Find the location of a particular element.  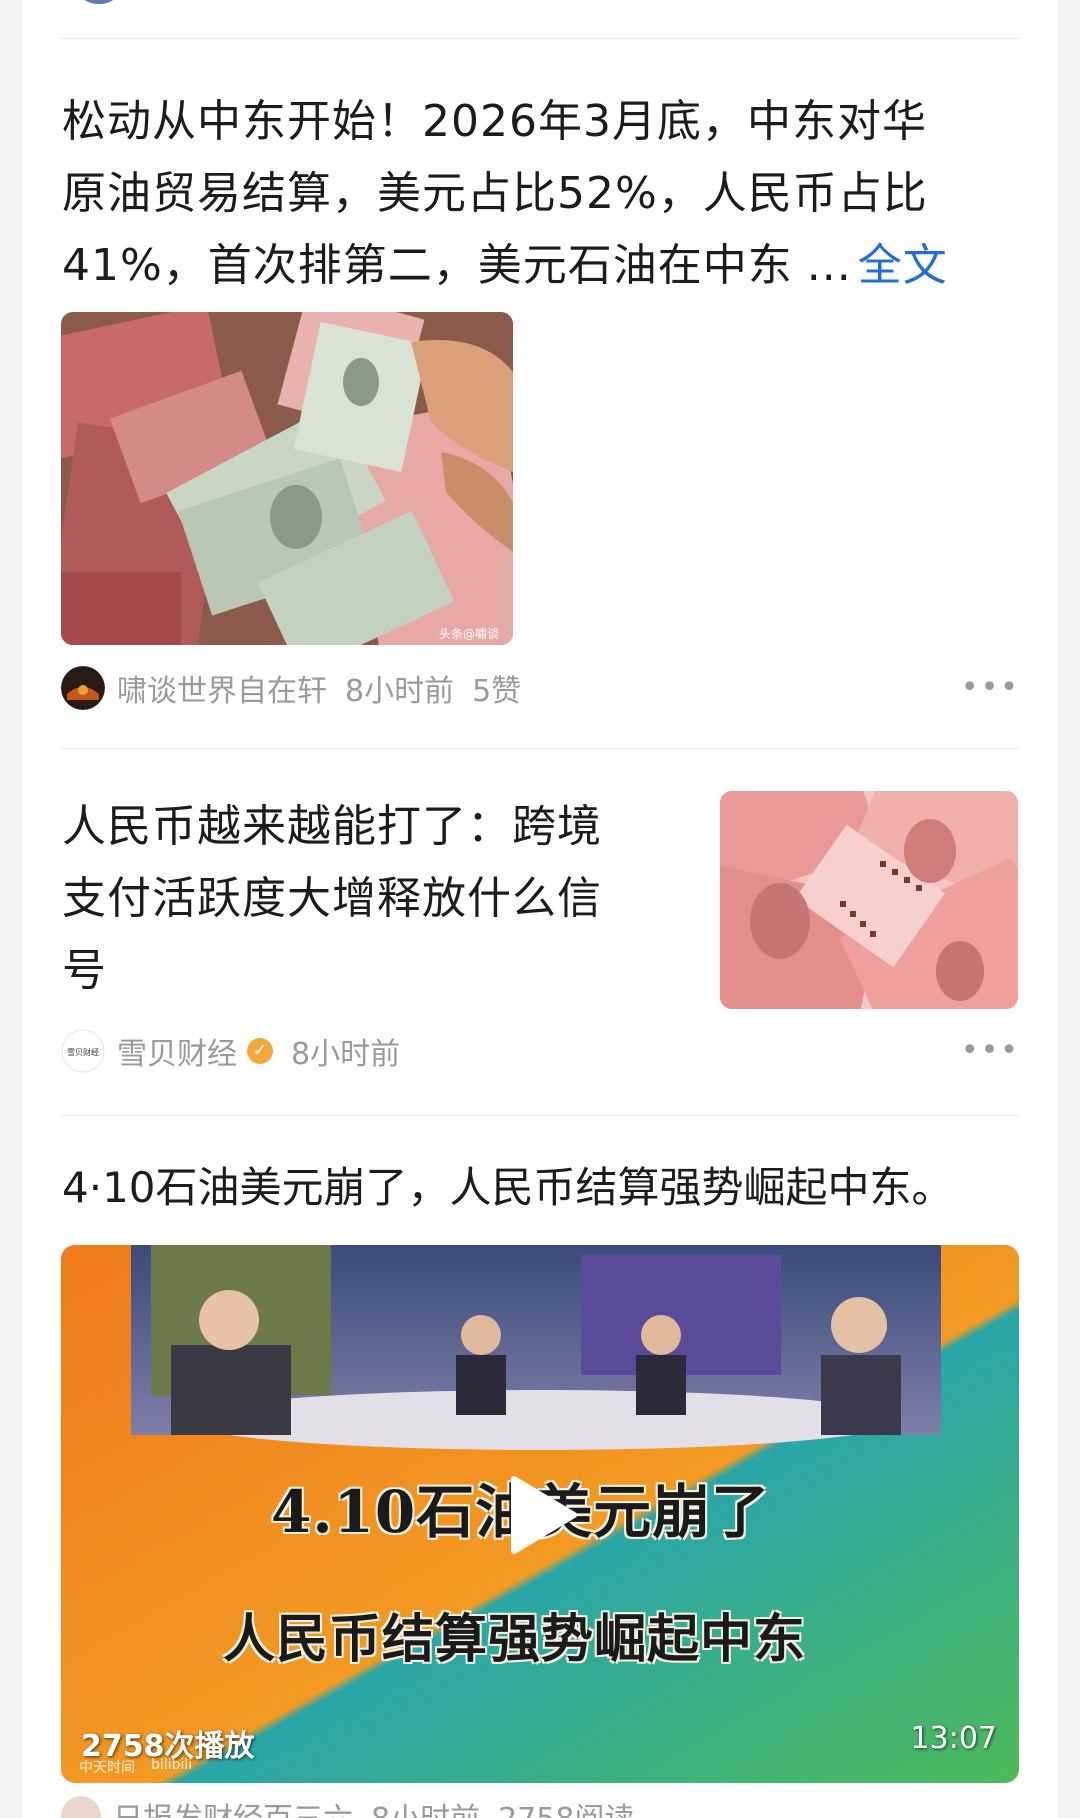

video-caption-line-2: 人民币结算强势崛起中东 is located at coordinates (515, 1639).